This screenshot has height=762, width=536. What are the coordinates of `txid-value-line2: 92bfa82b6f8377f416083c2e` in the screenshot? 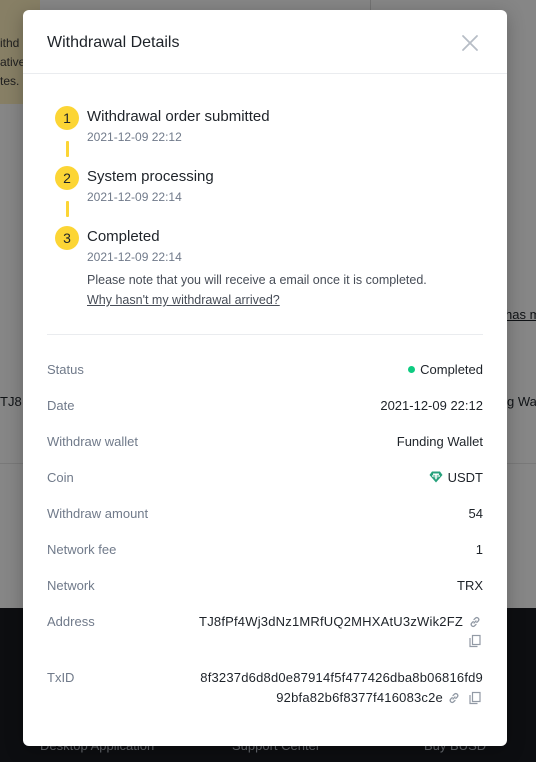 It's located at (359, 697).